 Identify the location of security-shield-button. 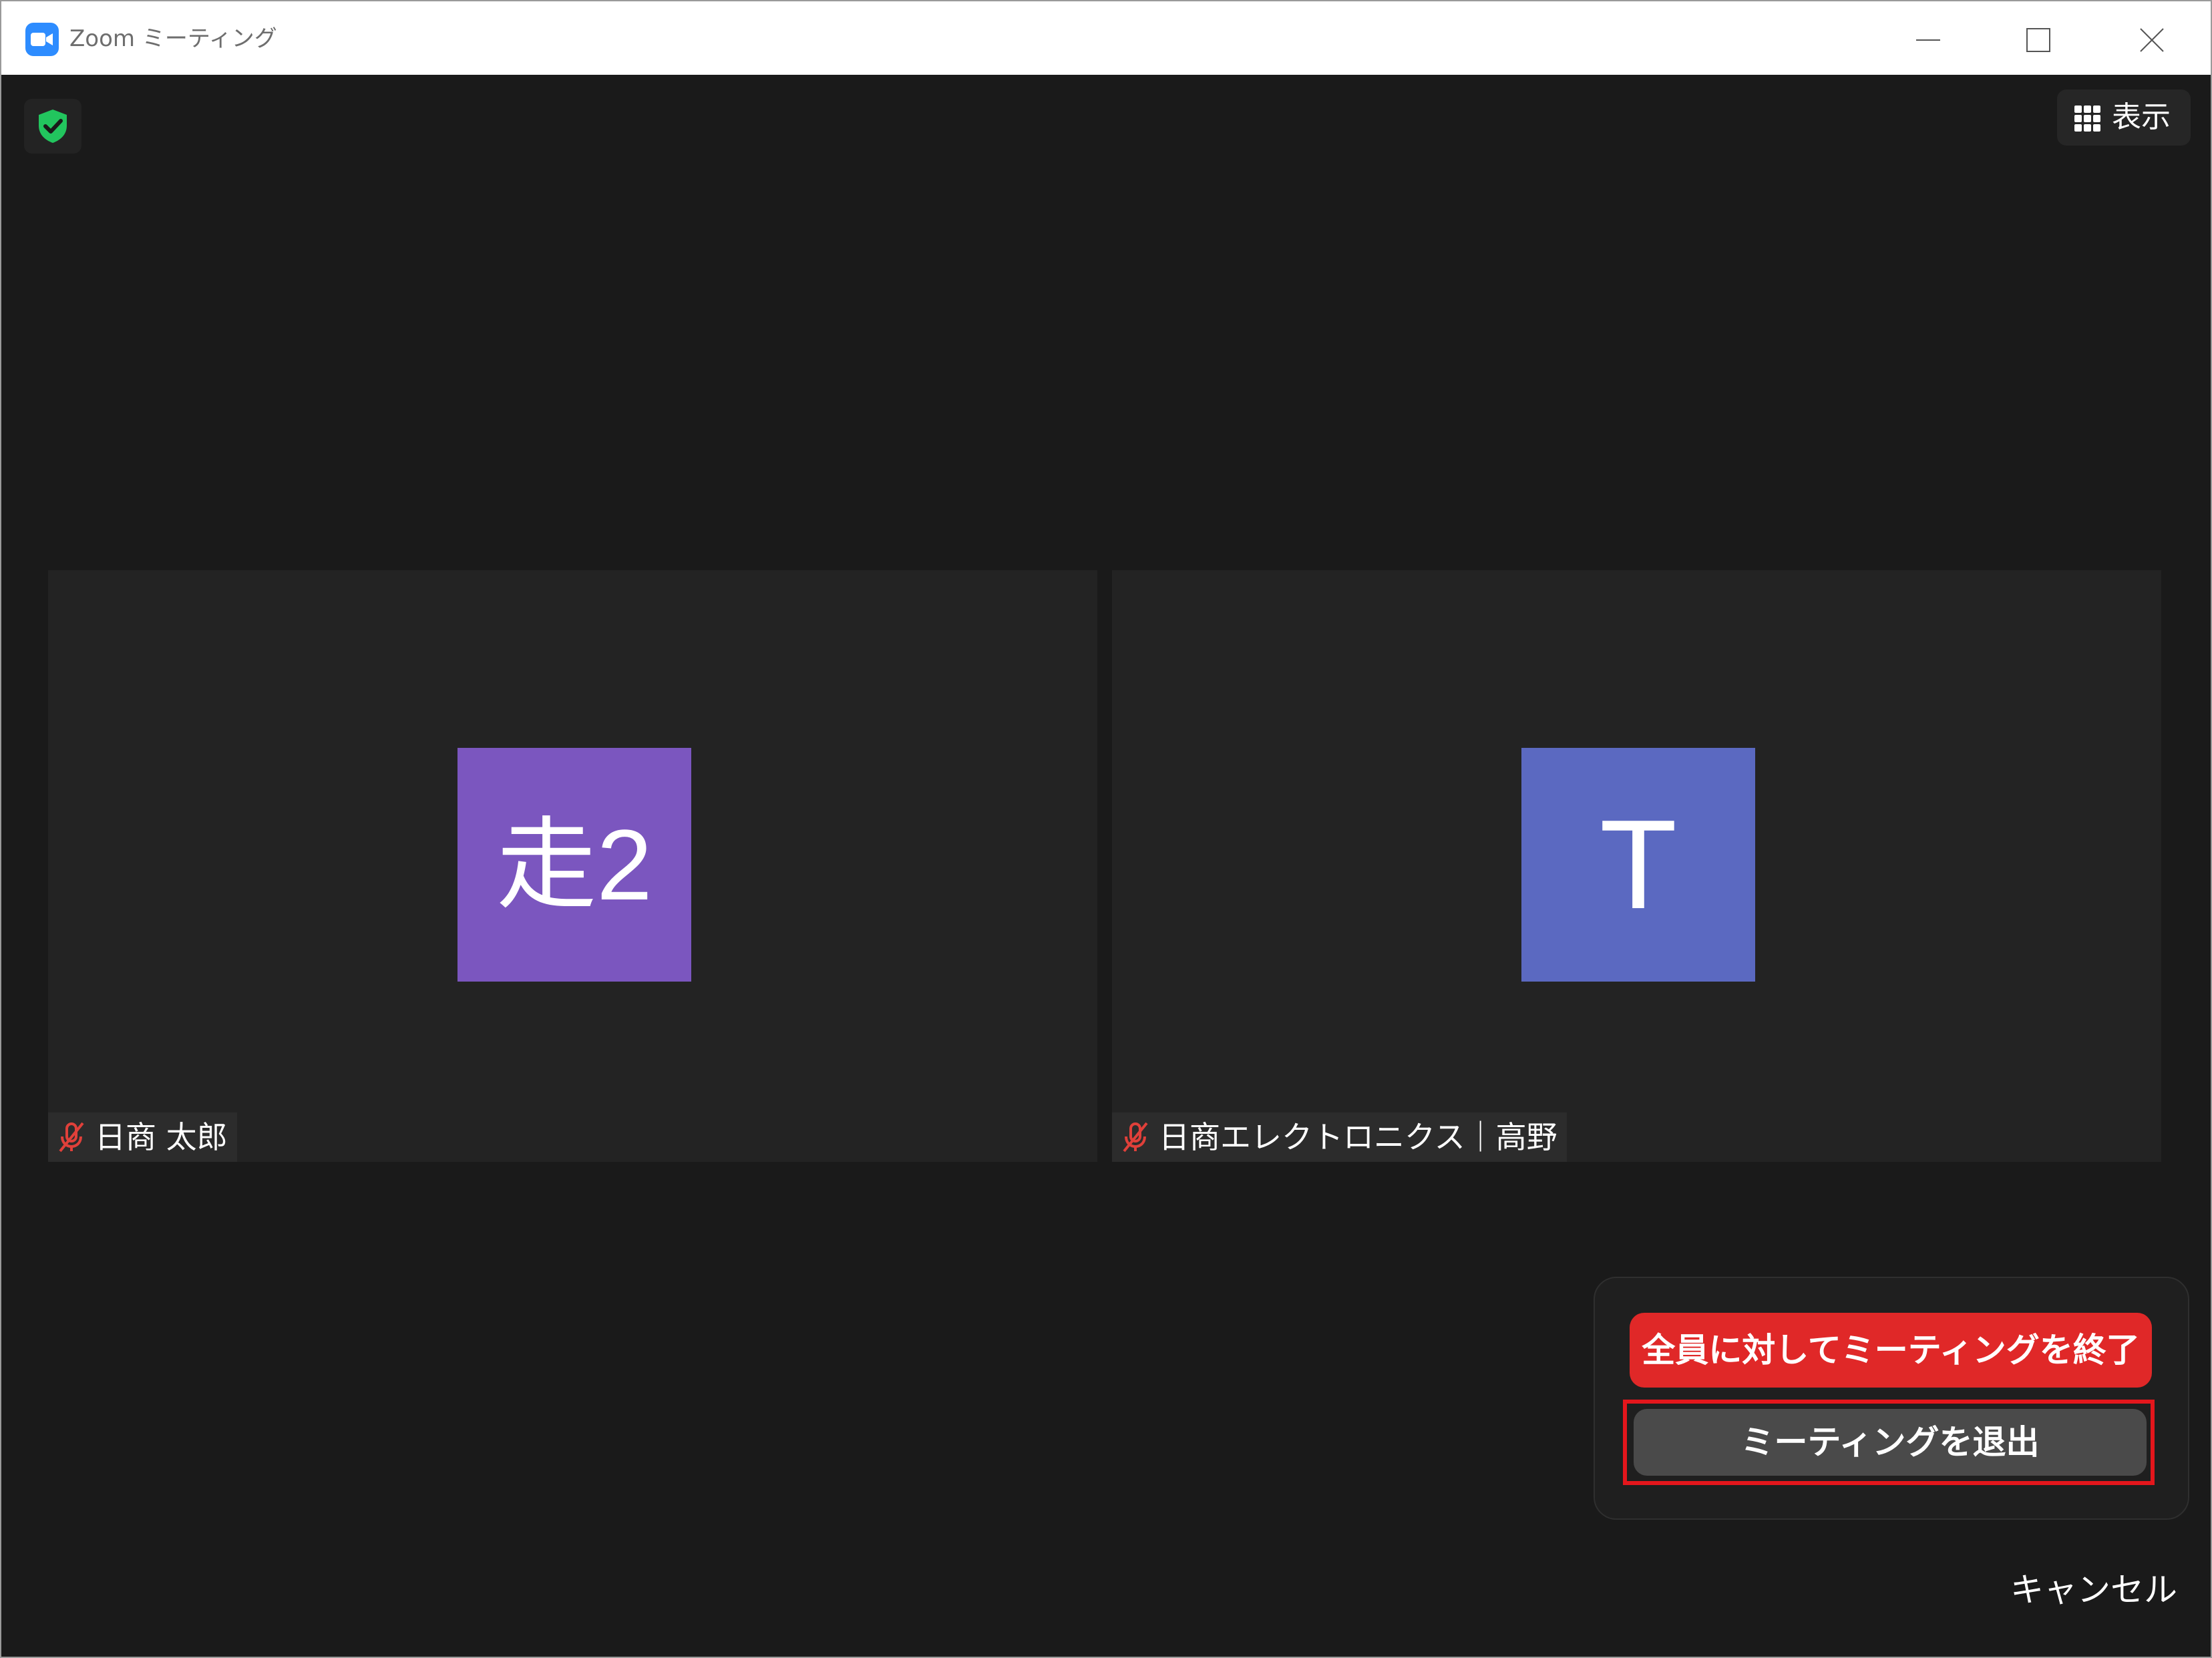
(52, 127).